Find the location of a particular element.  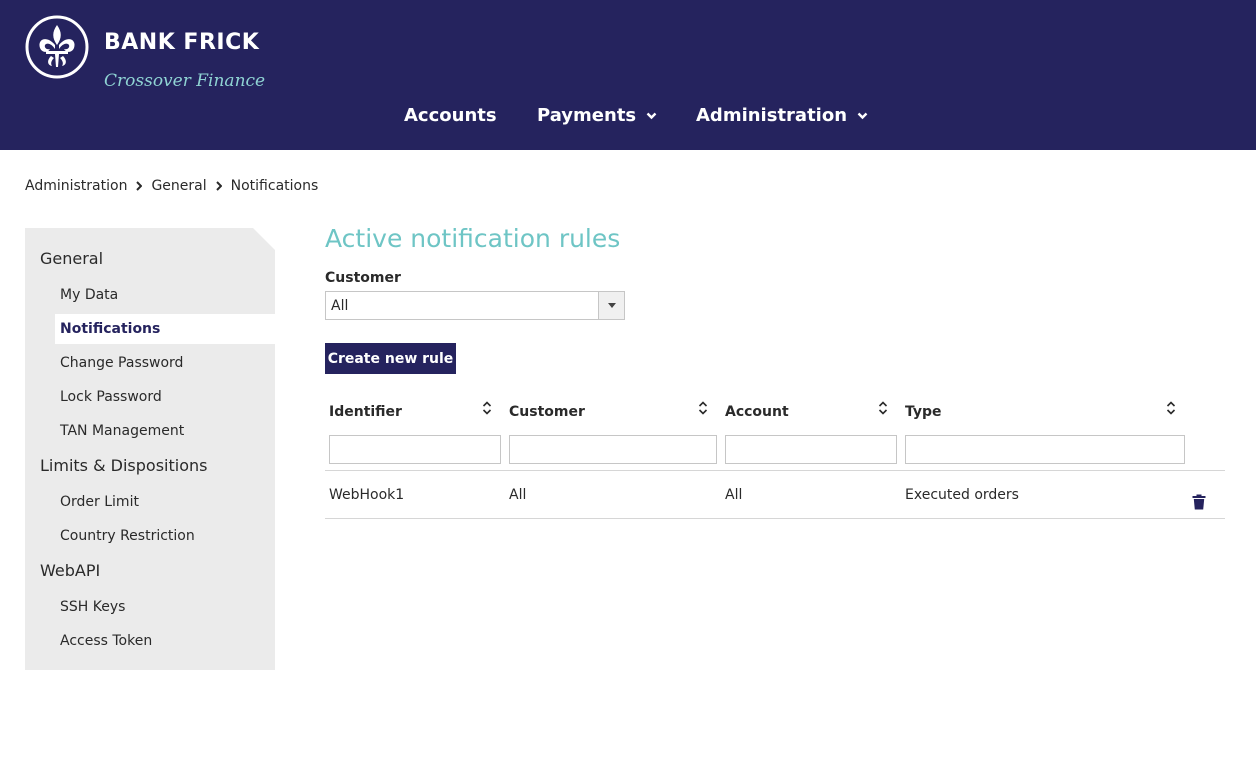

nav-administration-label: Administration is located at coordinates (772, 115).